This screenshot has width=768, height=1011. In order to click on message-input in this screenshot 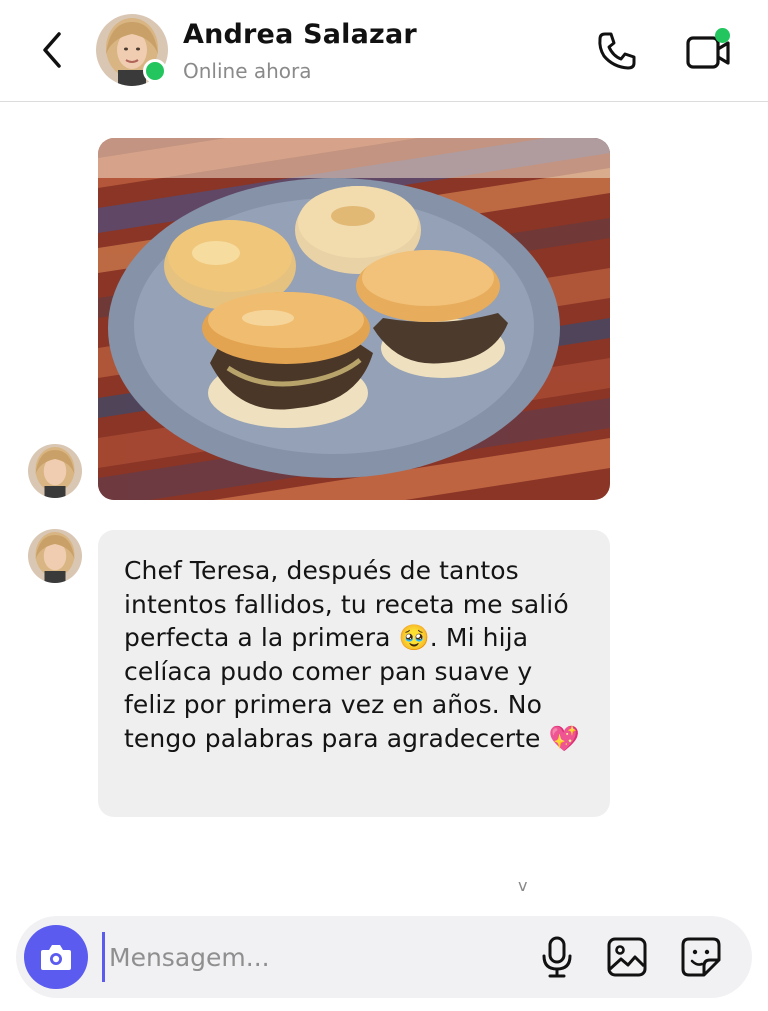, I will do `click(302, 957)`.